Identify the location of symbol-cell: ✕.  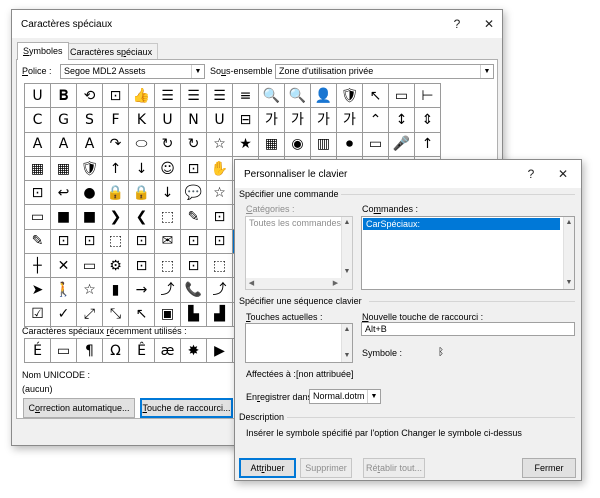
(64, 266).